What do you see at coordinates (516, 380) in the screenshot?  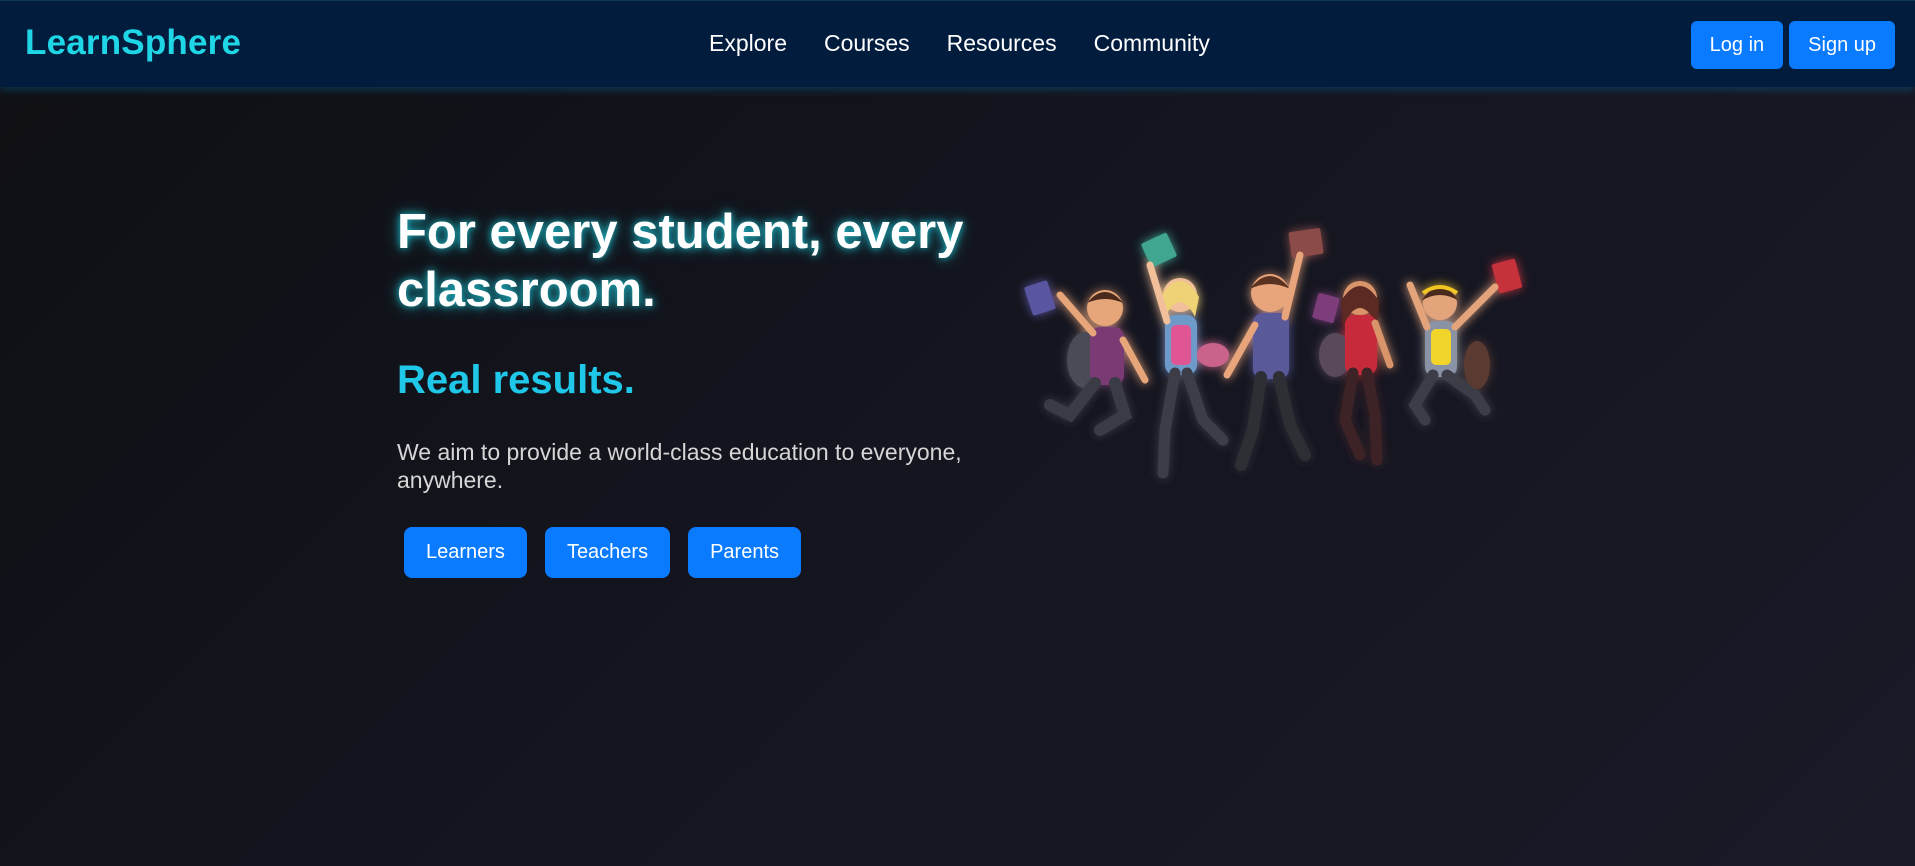 I see `hero-subtitle: Real results.` at bounding box center [516, 380].